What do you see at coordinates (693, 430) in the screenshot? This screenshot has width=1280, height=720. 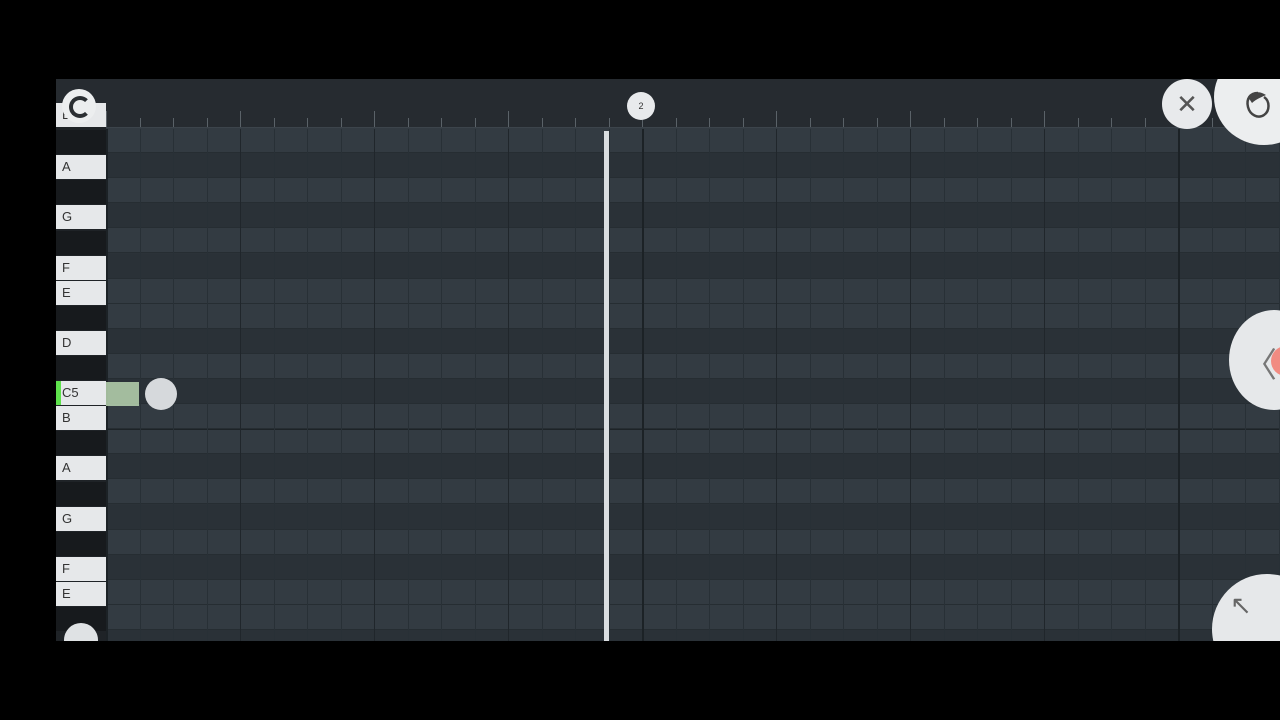 I see `octave-separator` at bounding box center [693, 430].